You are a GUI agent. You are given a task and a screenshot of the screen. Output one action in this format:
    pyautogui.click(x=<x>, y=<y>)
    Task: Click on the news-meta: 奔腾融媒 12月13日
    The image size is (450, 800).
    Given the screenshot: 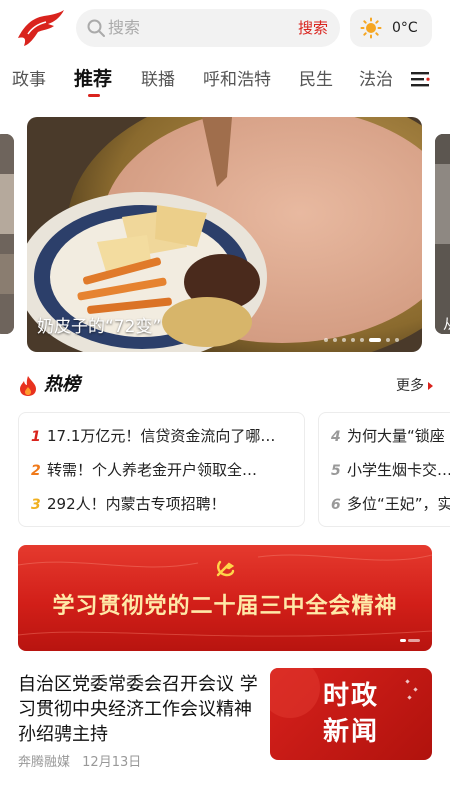 What is the action you would take?
    pyautogui.click(x=79, y=763)
    